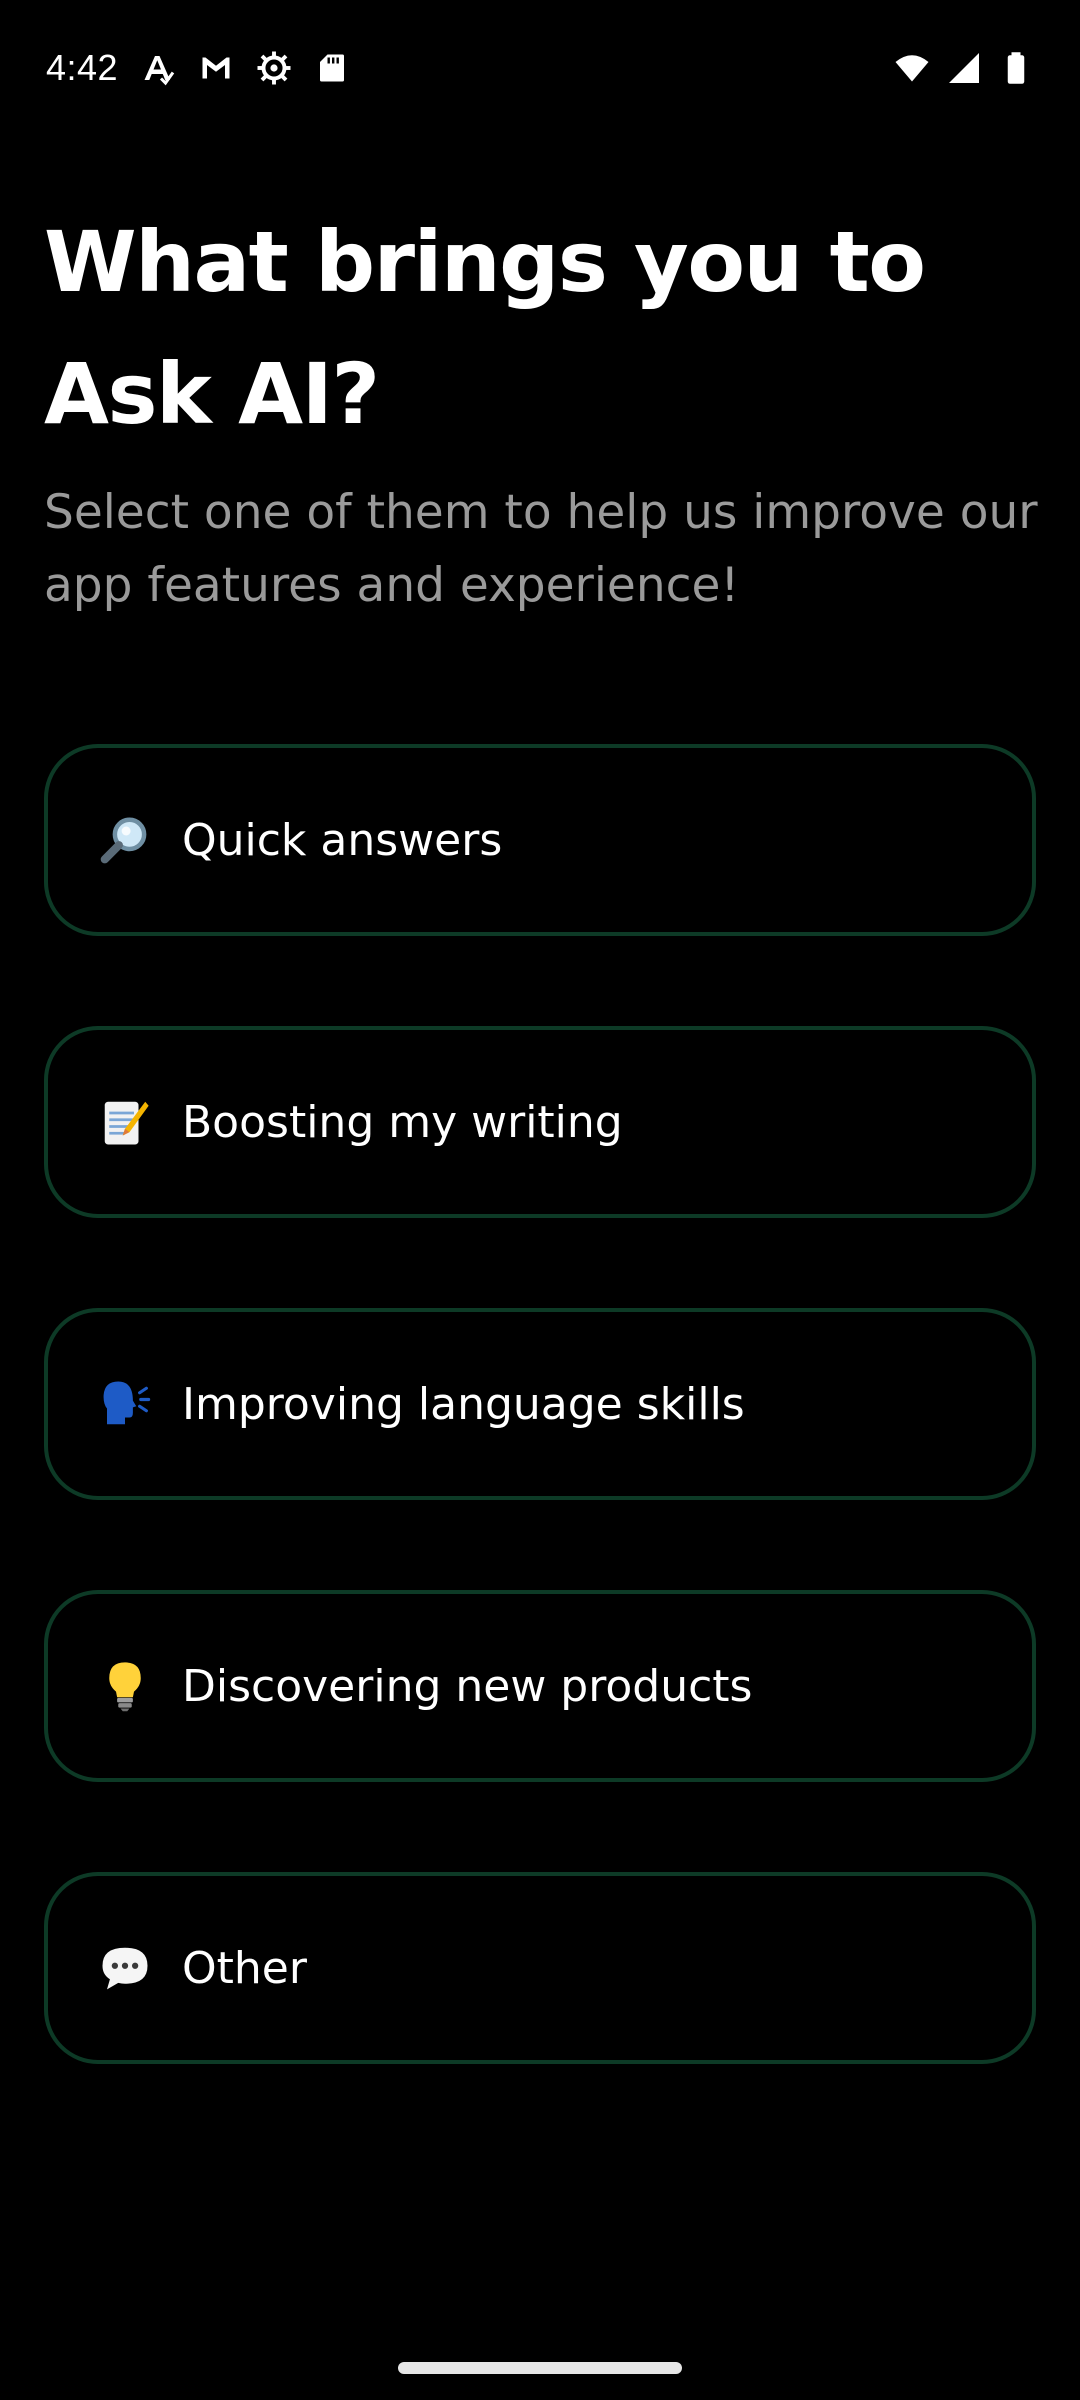  I want to click on option-label: Boosting my writing, so click(402, 1122).